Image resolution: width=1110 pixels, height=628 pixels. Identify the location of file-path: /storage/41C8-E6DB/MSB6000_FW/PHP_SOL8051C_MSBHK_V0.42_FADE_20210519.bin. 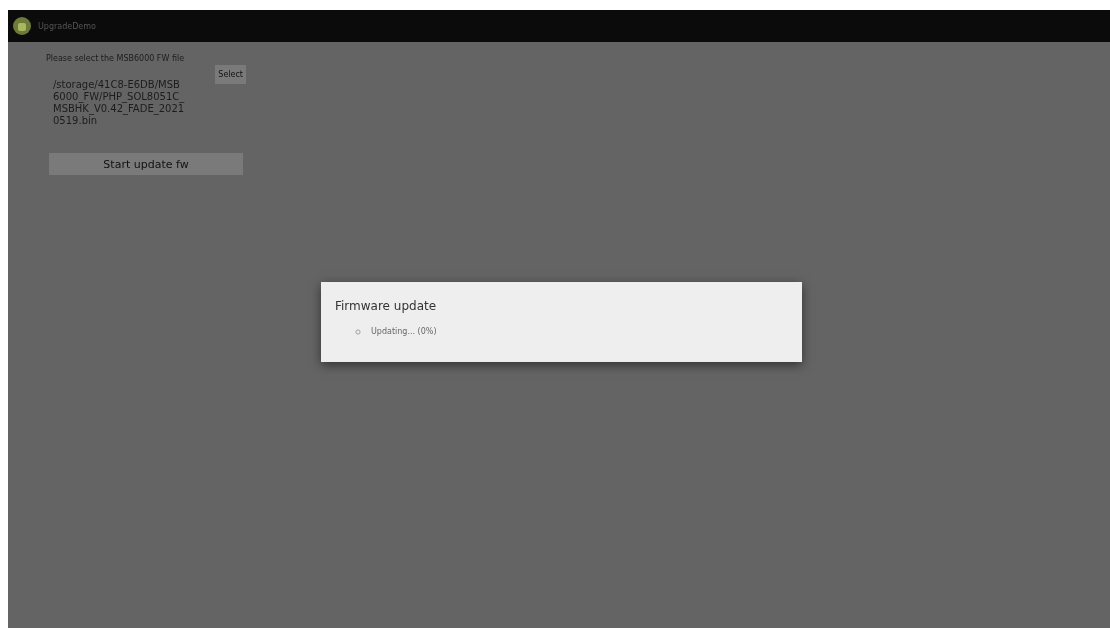
(118, 103).